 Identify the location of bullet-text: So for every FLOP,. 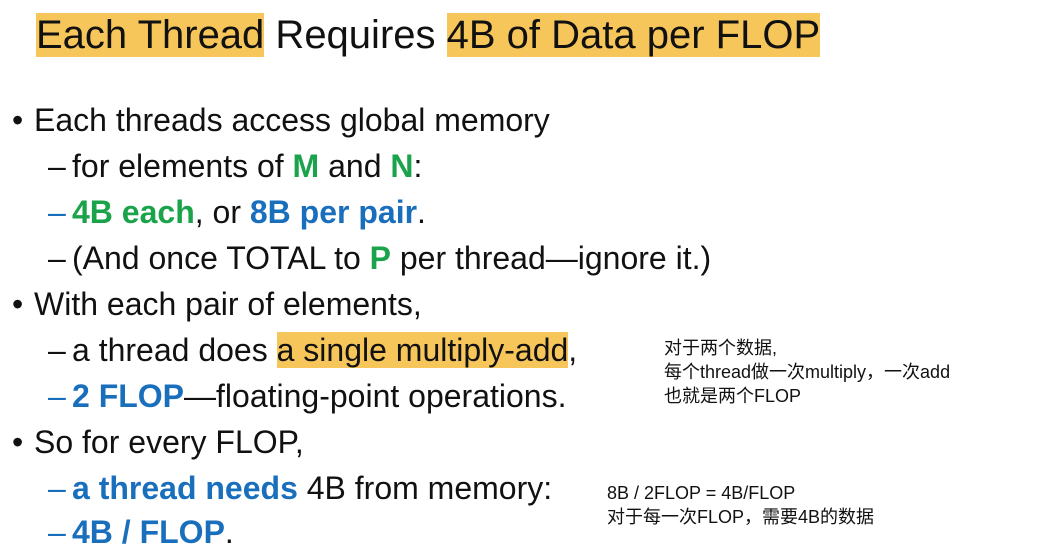
(169, 442).